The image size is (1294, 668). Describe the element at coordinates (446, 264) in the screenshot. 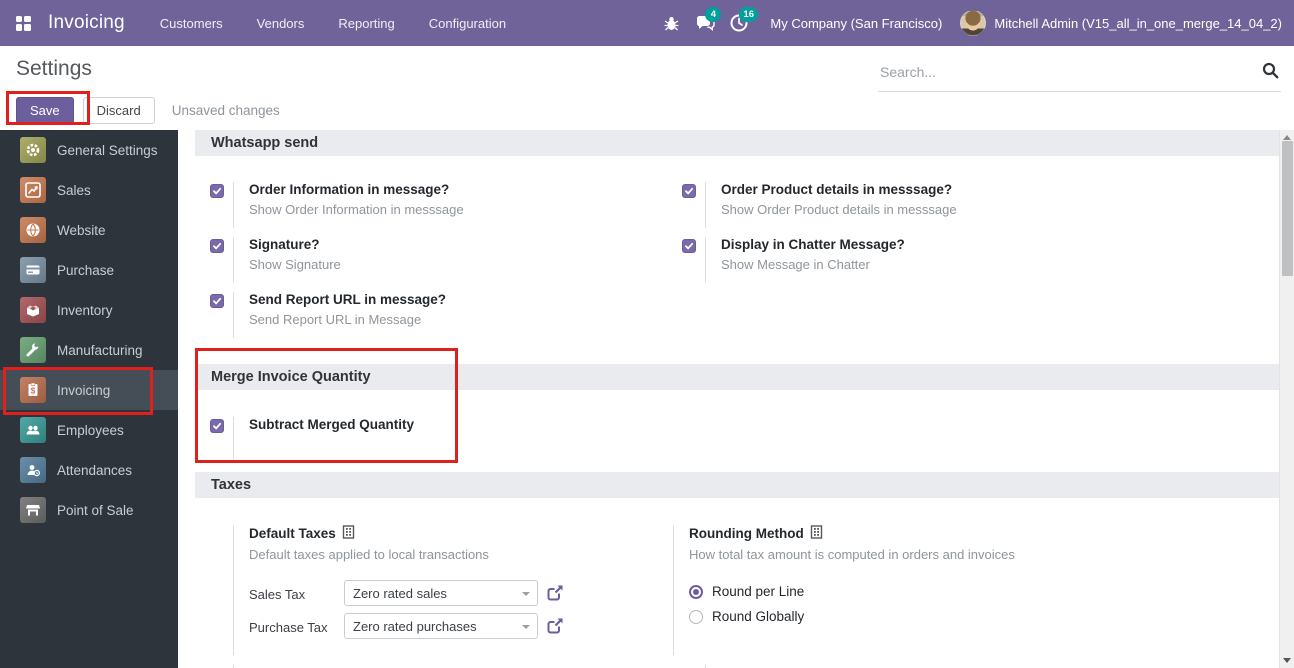

I see `setting-signature: Signature? Show Signature` at that location.